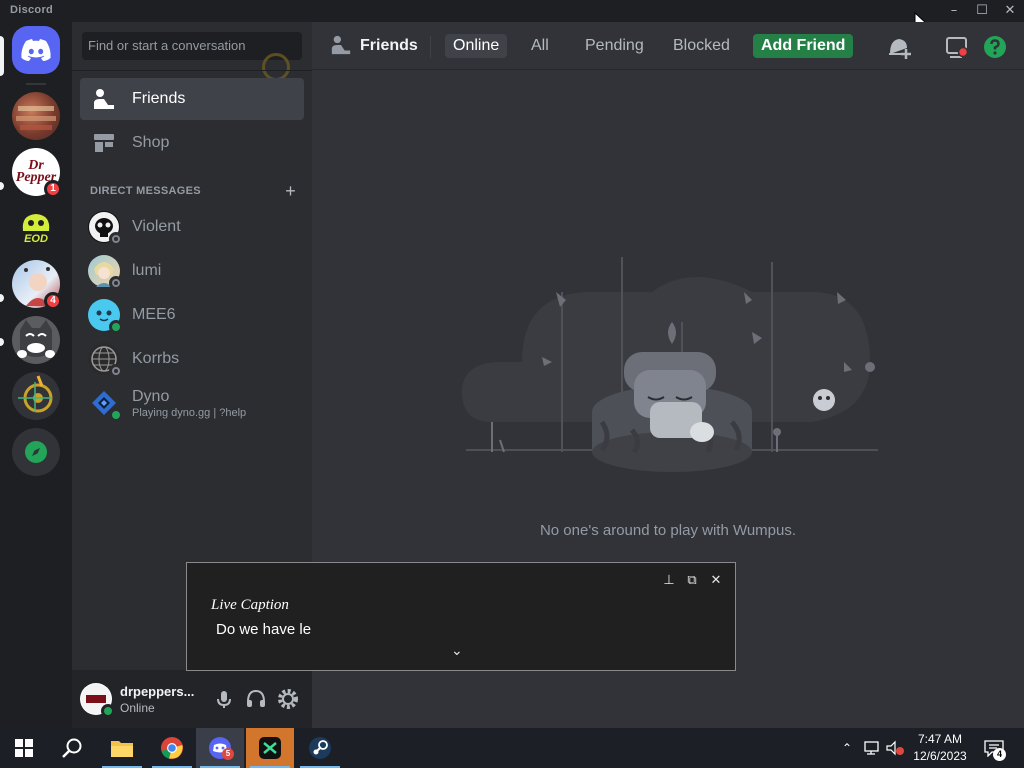 The width and height of the screenshot is (1024, 768). I want to click on dm-activity: Playing dyno.gg | ?help, so click(189, 412).